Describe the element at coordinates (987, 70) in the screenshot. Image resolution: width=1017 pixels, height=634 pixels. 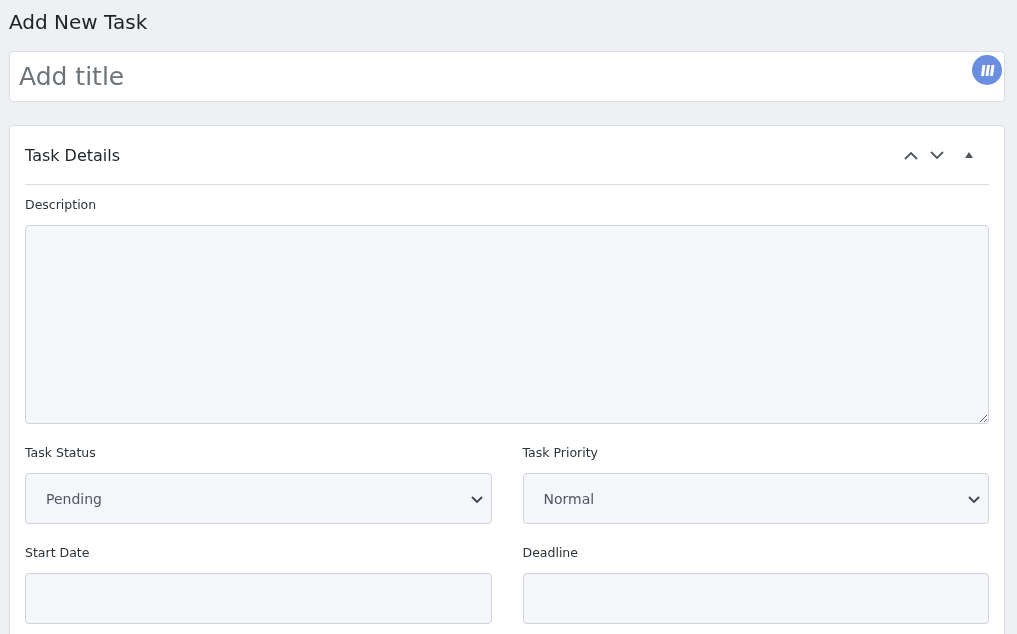
I see `logo-icon` at that location.